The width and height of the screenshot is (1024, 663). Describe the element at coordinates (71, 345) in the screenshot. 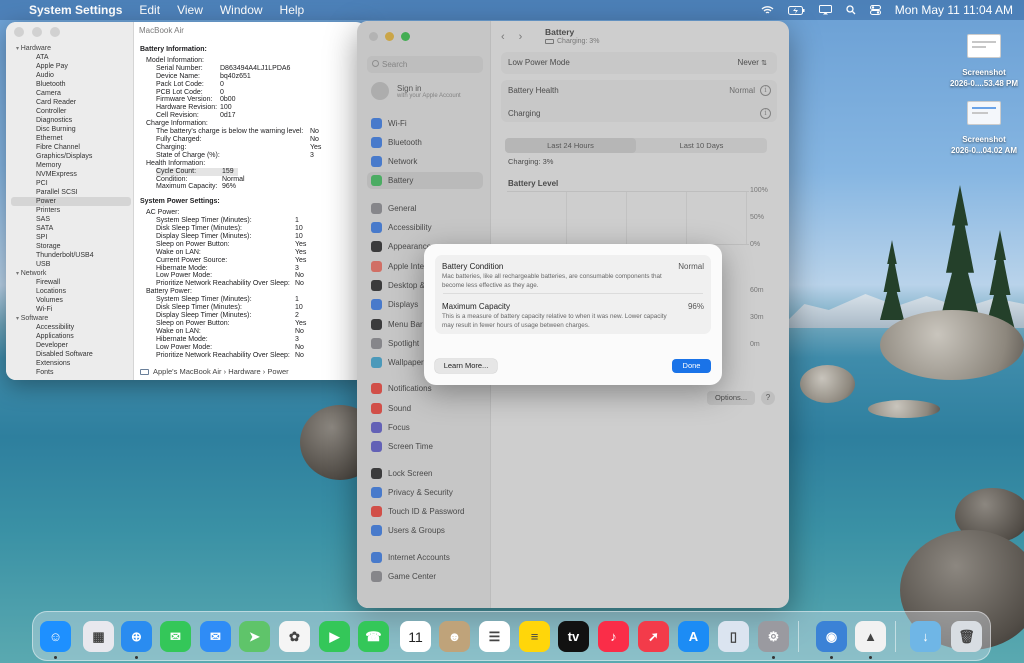

I see `tree-item: Developer` at that location.